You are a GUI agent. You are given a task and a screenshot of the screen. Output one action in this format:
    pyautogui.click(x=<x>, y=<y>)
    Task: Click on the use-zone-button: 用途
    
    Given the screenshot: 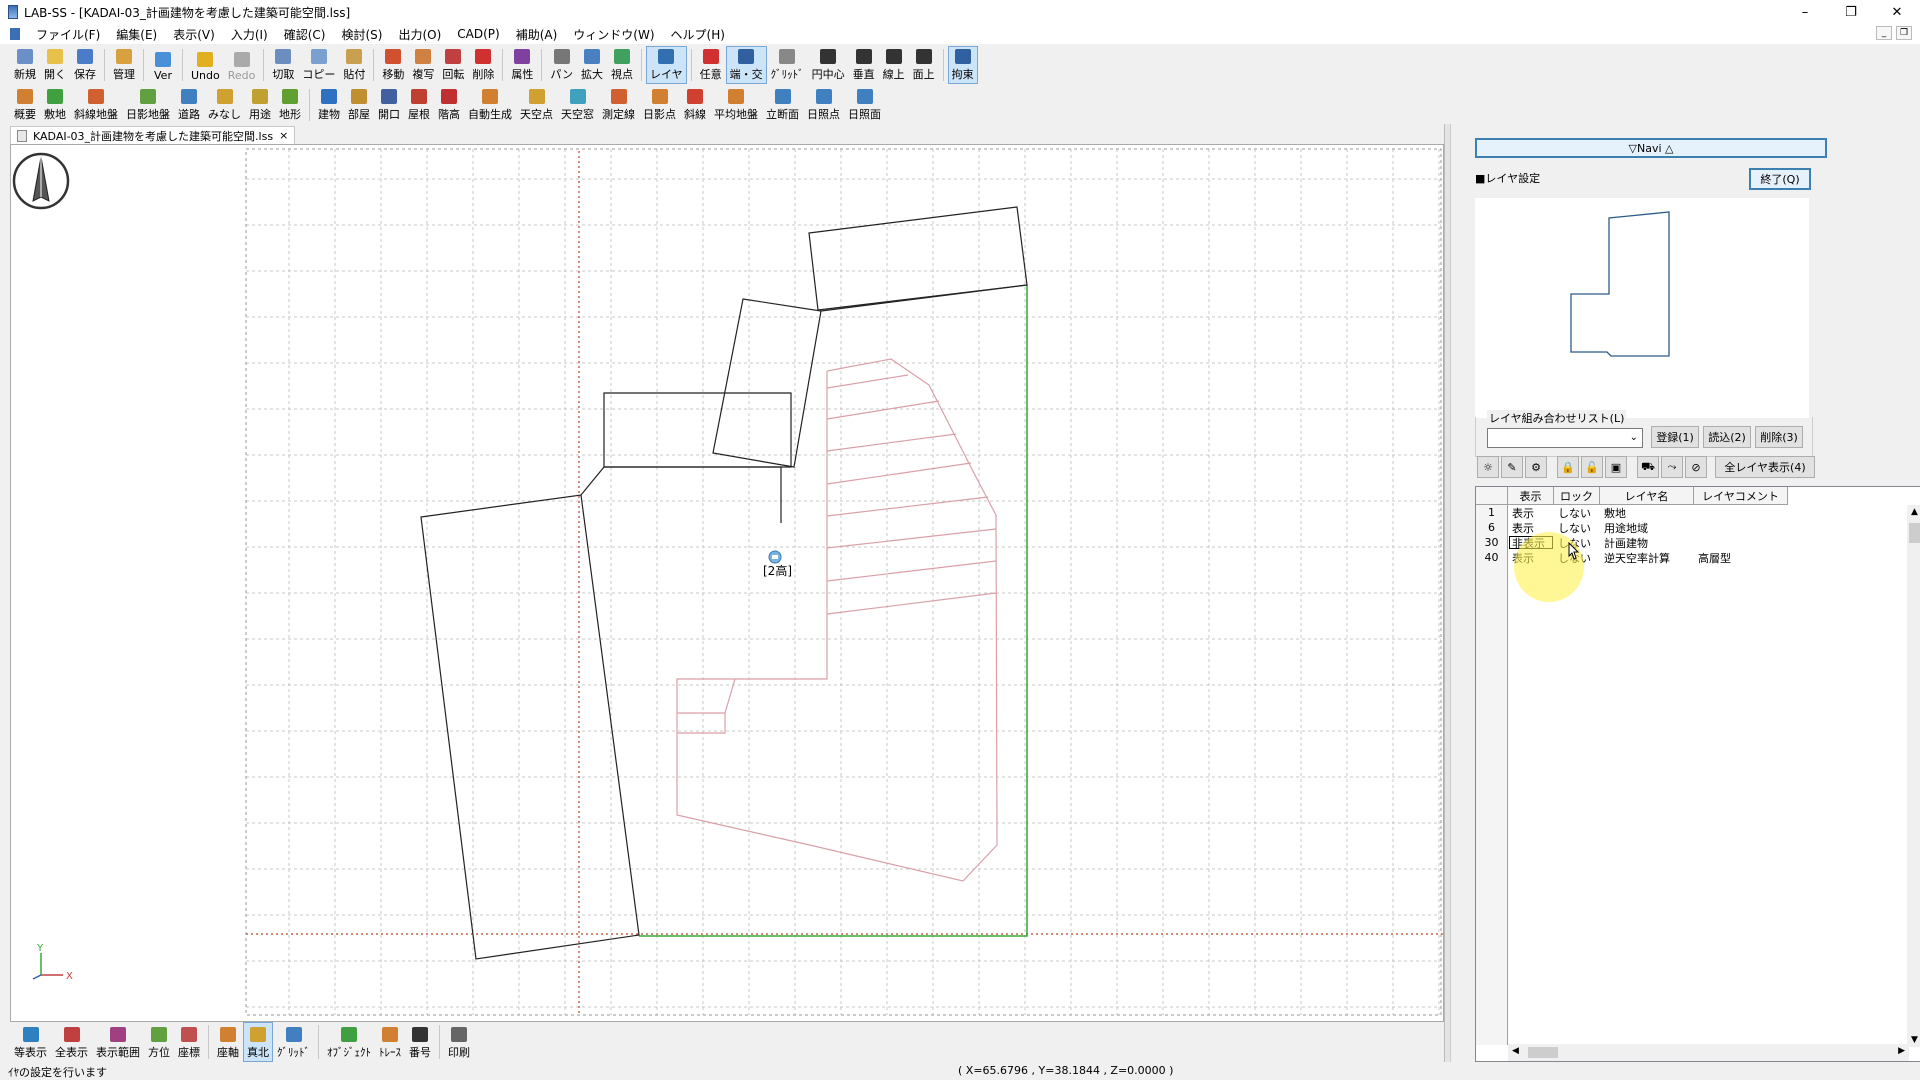 What is the action you would take?
    pyautogui.click(x=260, y=105)
    